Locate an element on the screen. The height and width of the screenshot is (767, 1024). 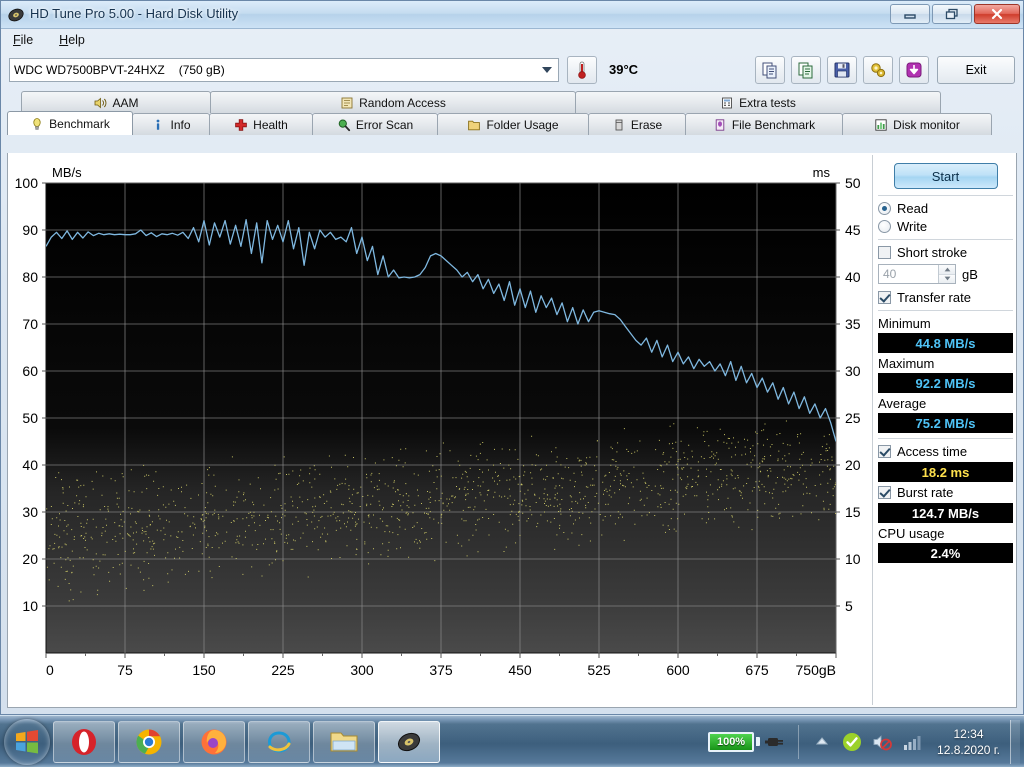
tab-error-scan: Error Scan is located at coordinates (375, 124).